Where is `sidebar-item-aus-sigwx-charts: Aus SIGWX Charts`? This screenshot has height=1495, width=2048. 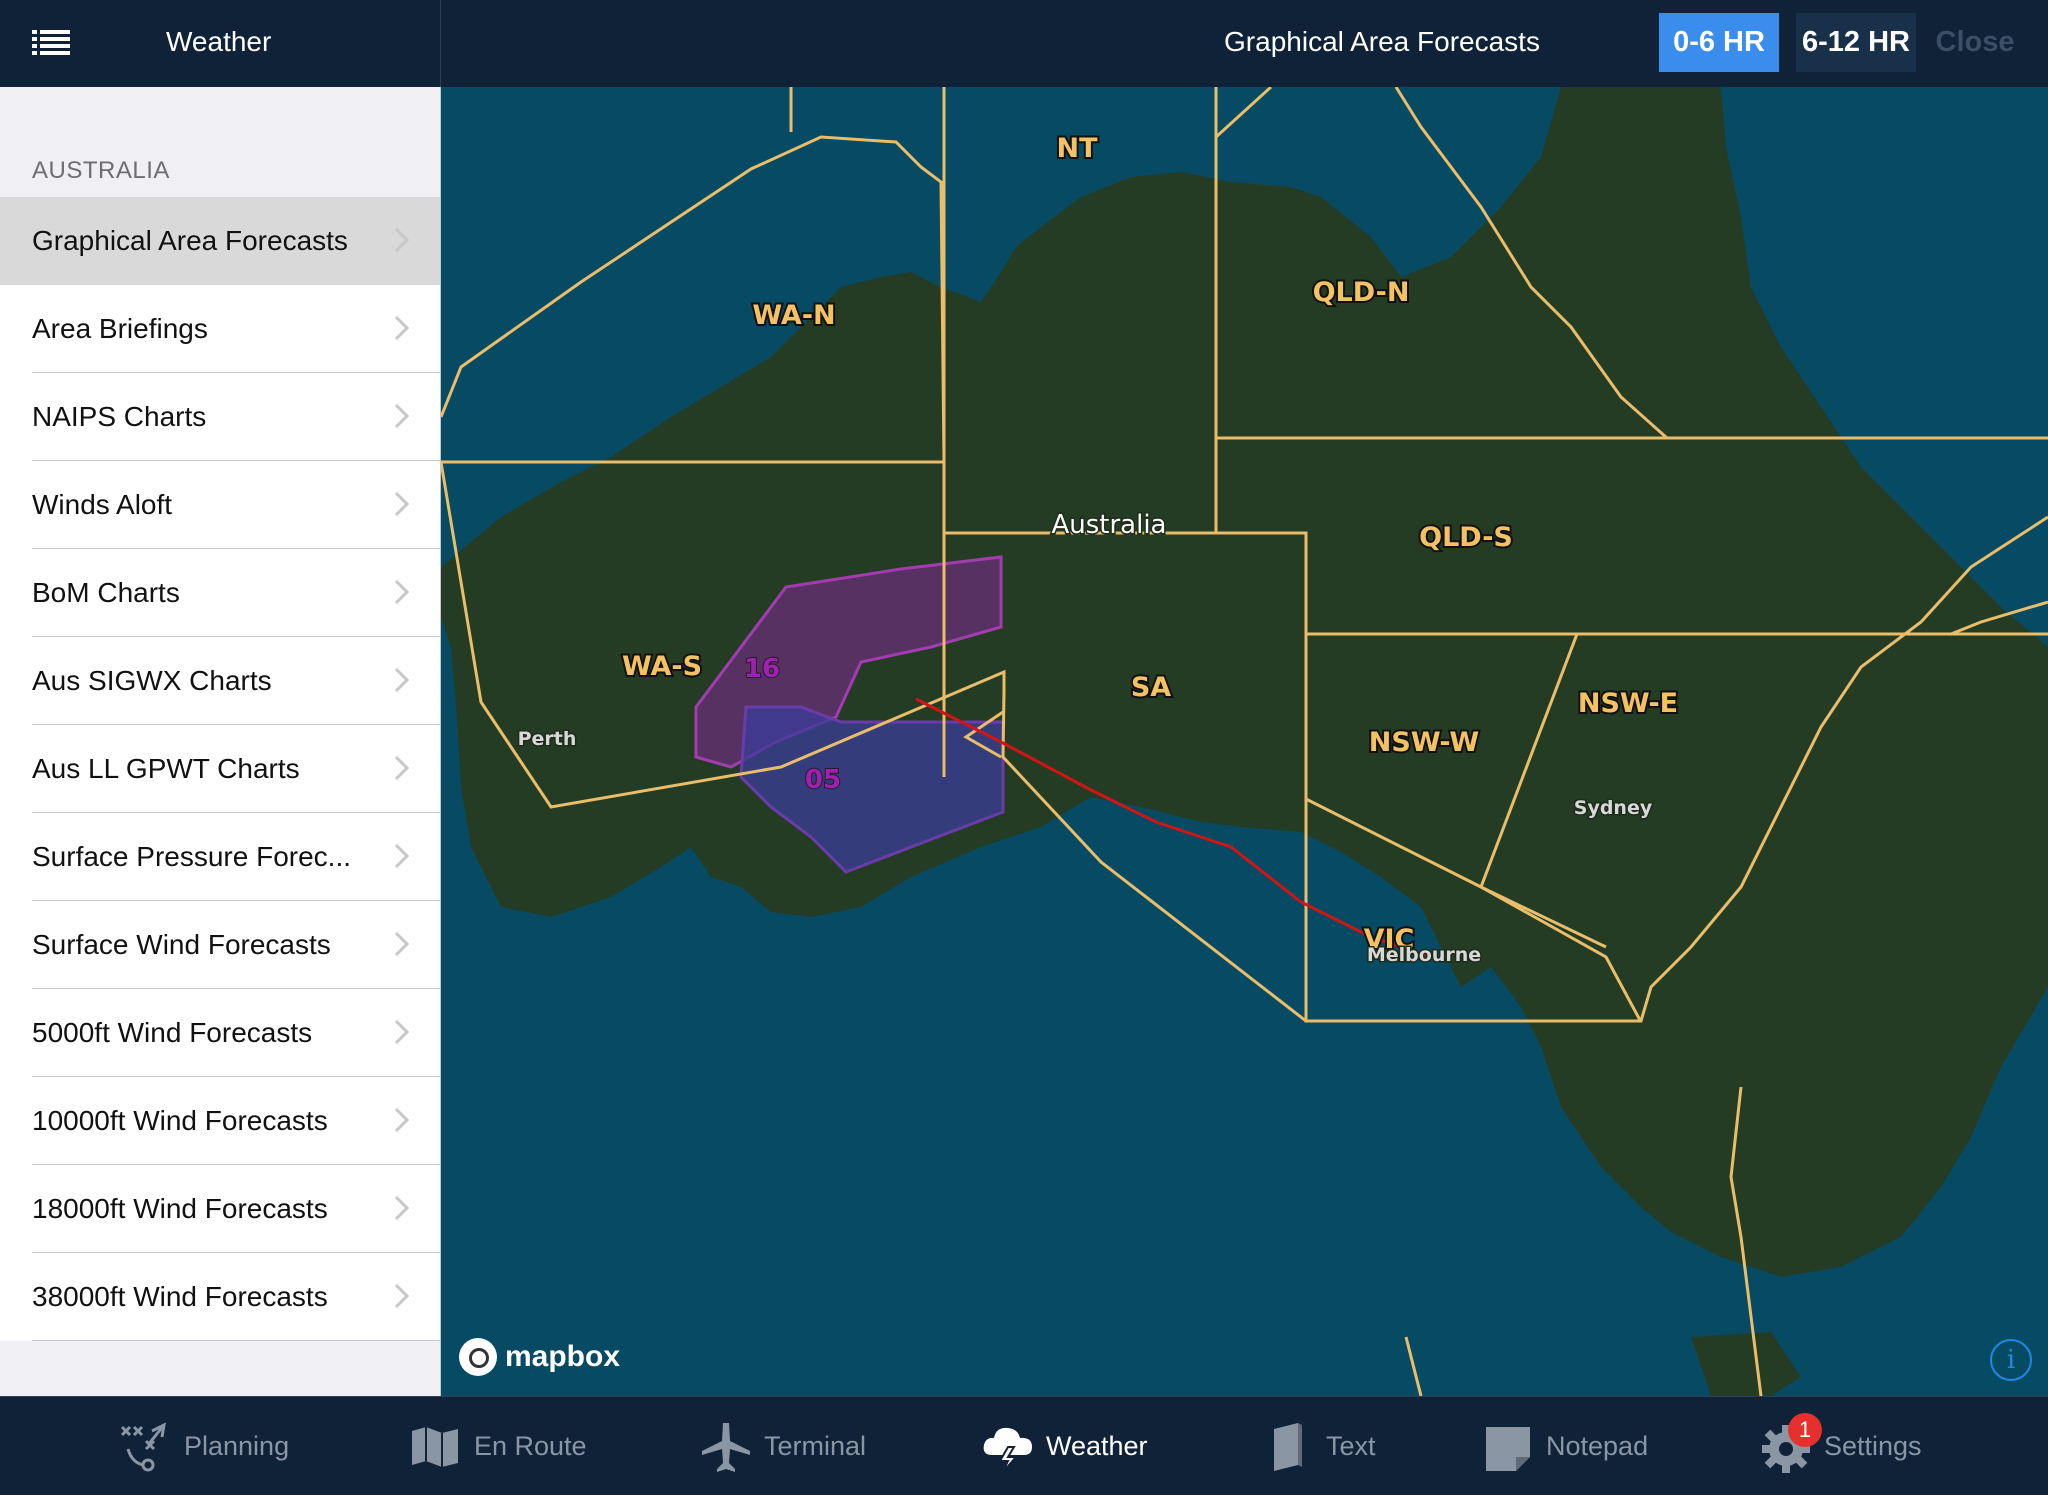 sidebar-item-aus-sigwx-charts: Aus SIGWX Charts is located at coordinates (220, 681).